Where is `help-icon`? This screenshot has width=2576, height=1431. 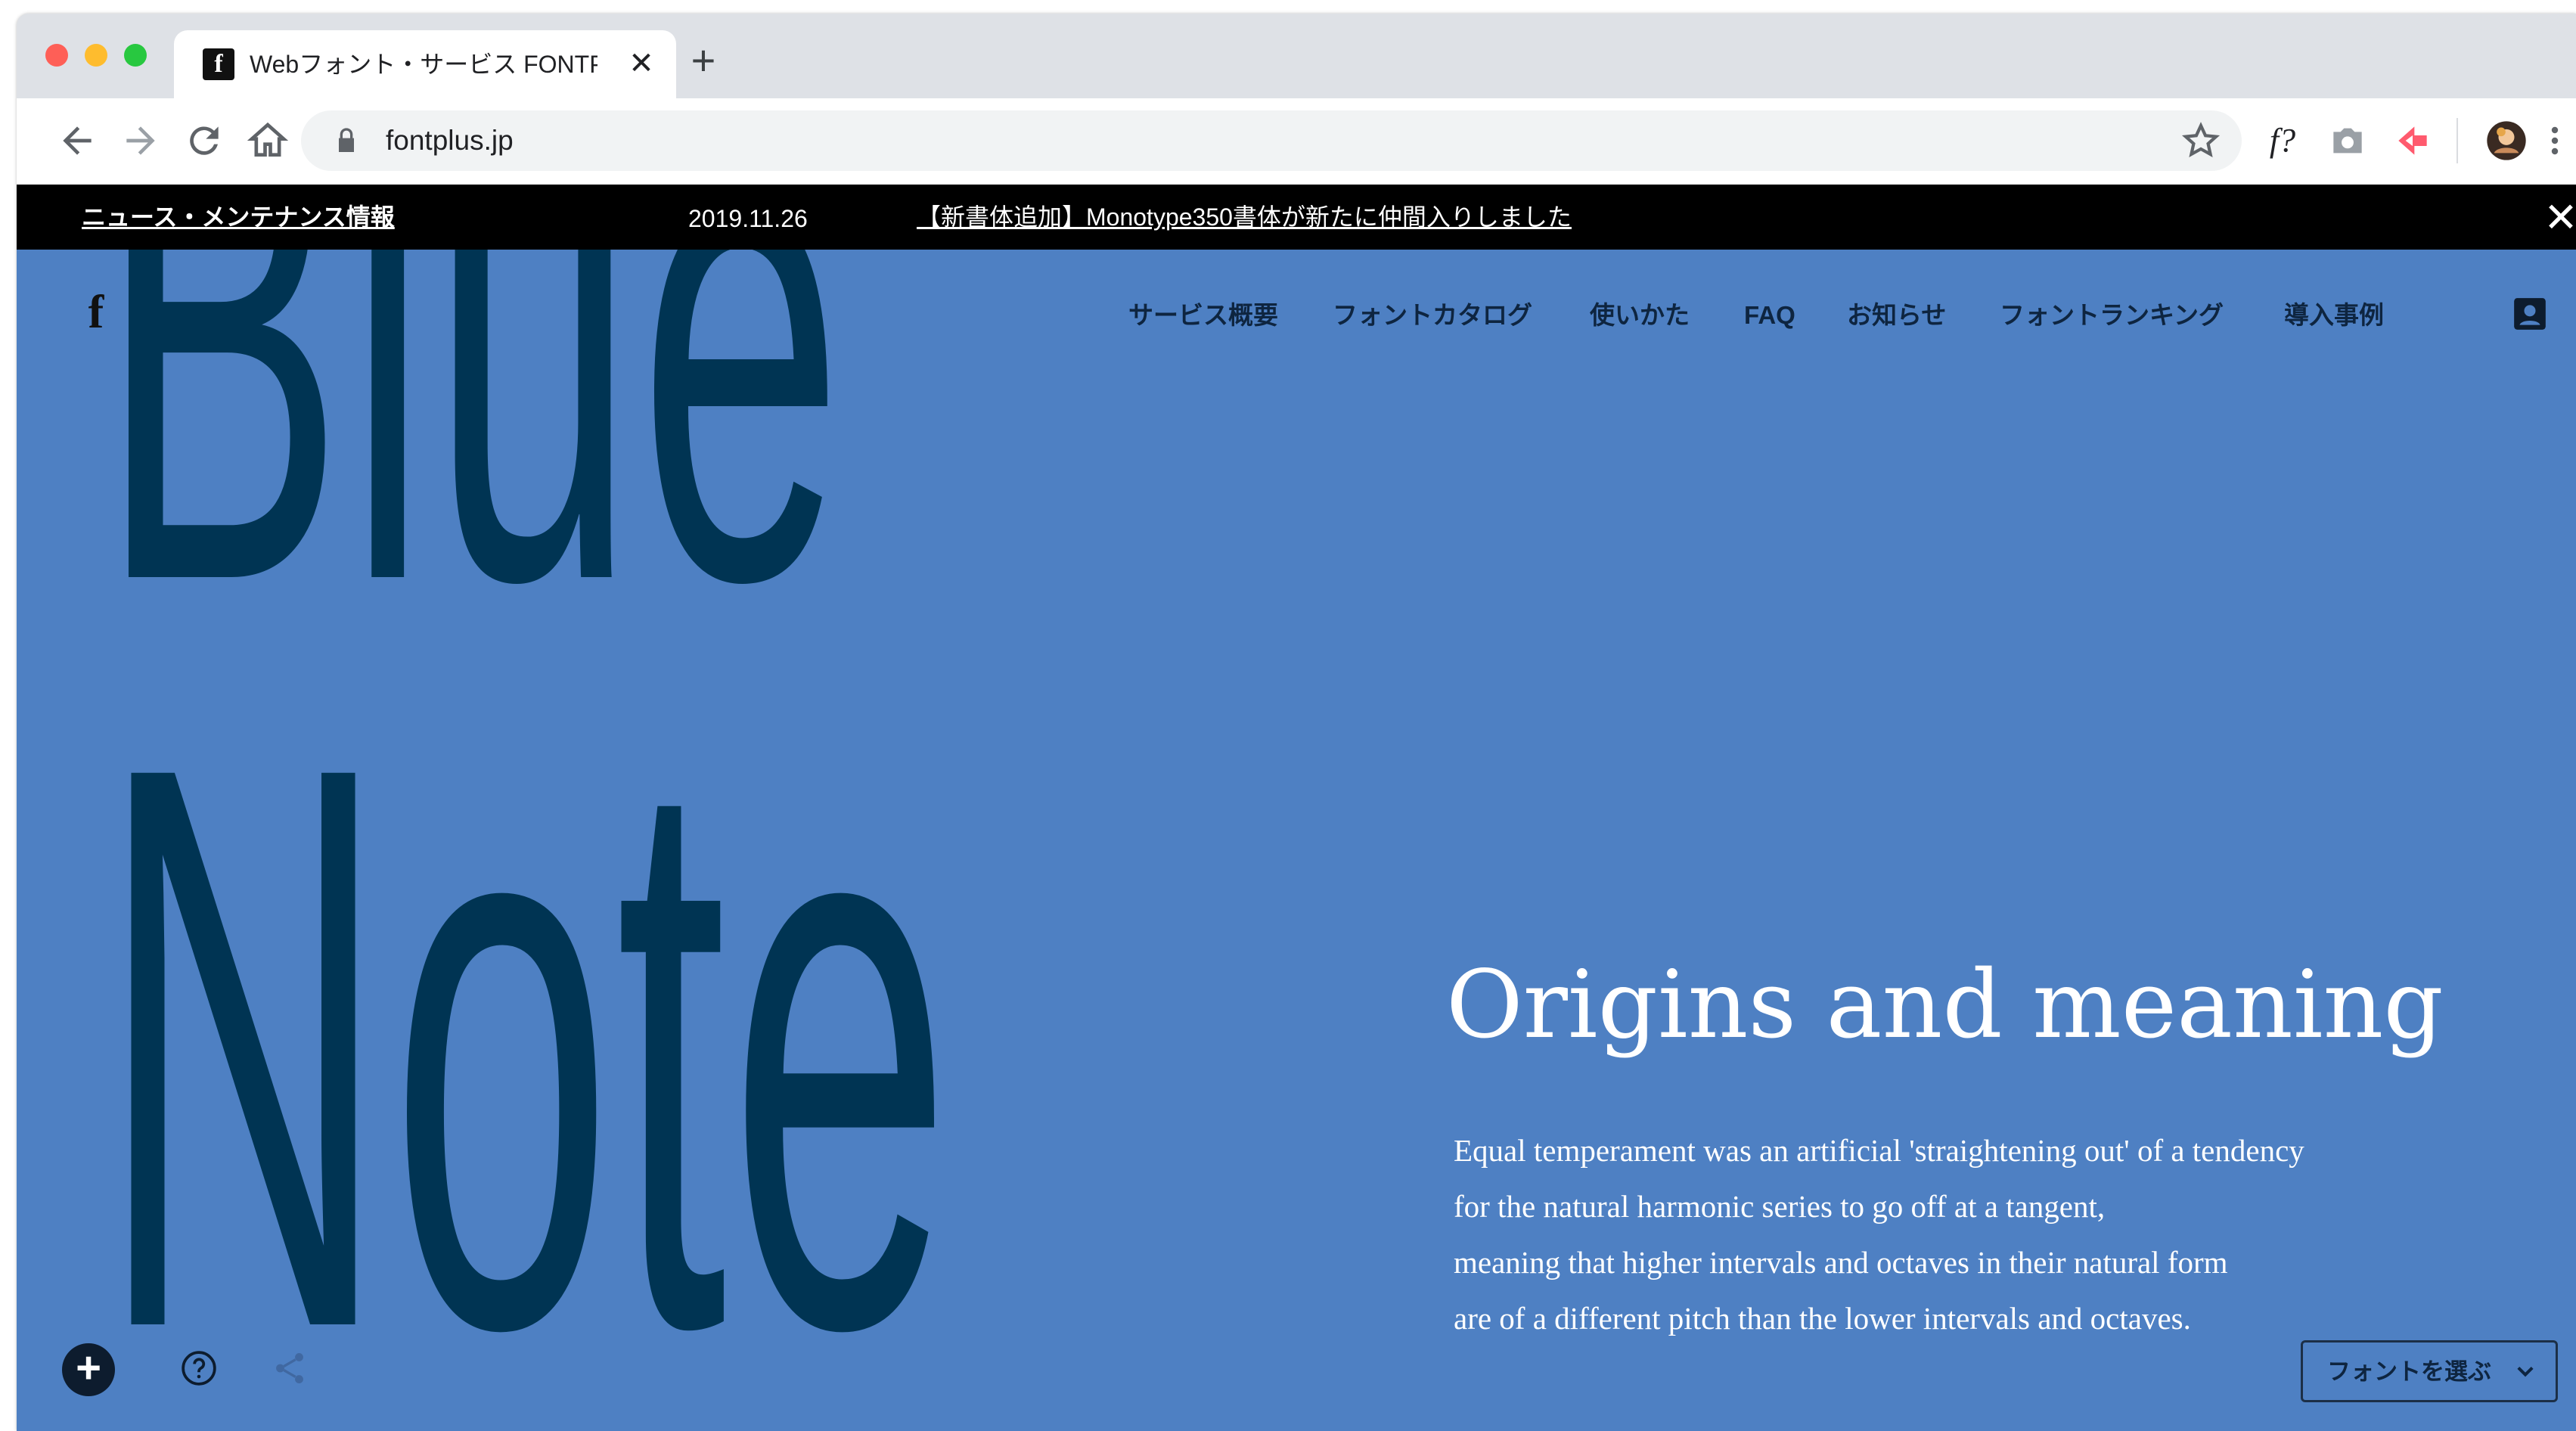
help-icon is located at coordinates (199, 1368).